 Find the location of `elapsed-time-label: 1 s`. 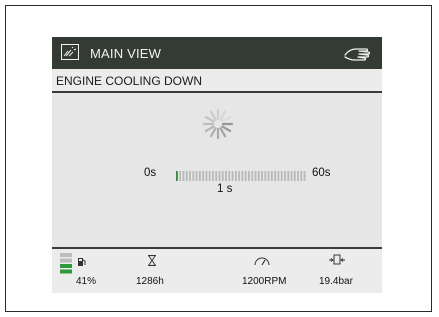

elapsed-time-label: 1 s is located at coordinates (225, 189).